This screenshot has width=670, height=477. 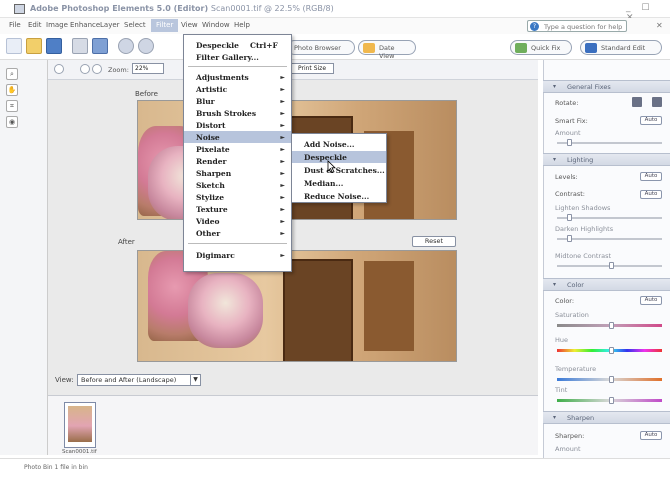 I want to click on standard-edit-button: Standard Edit, so click(x=621, y=47).